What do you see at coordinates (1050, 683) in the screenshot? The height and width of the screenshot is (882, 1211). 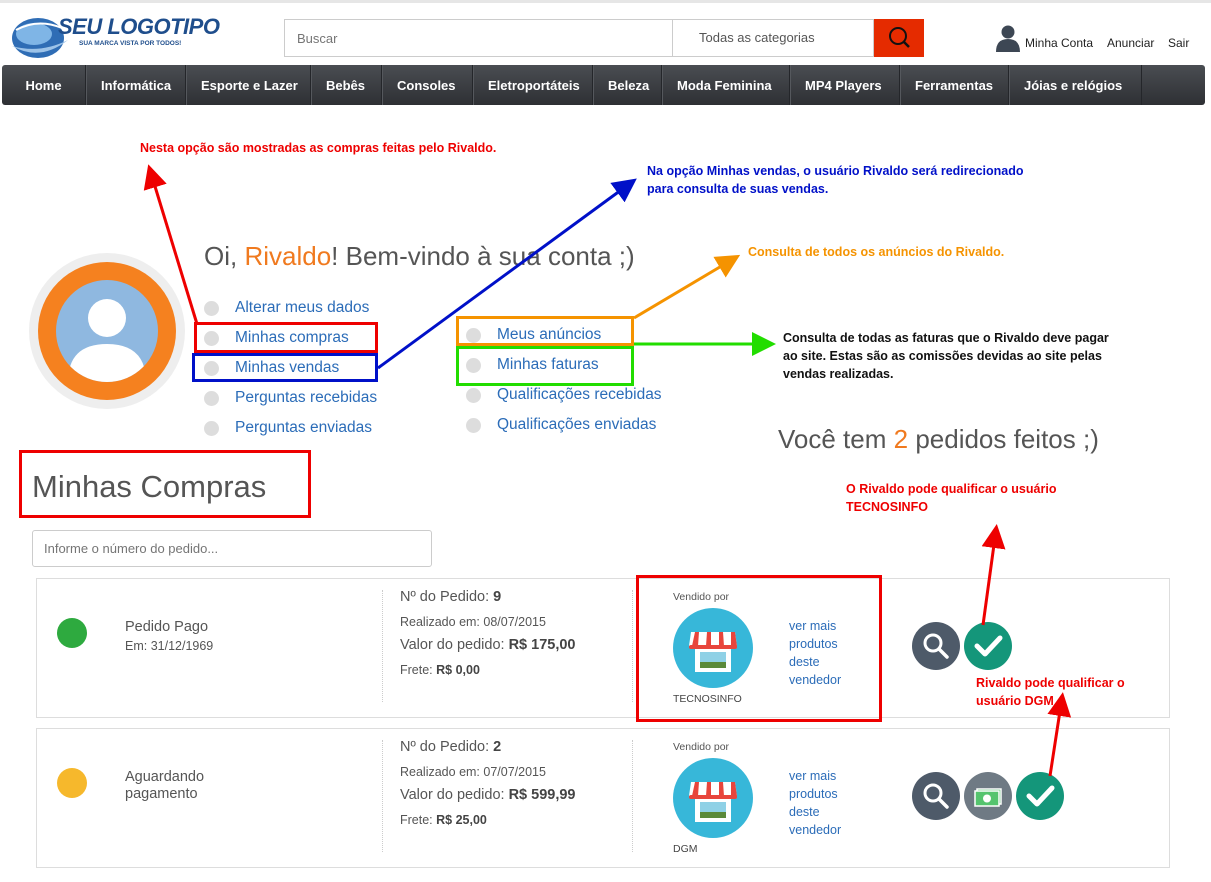 I see `annotation-qualif-dgm-line1: Rivaldo pode qualificar o` at bounding box center [1050, 683].